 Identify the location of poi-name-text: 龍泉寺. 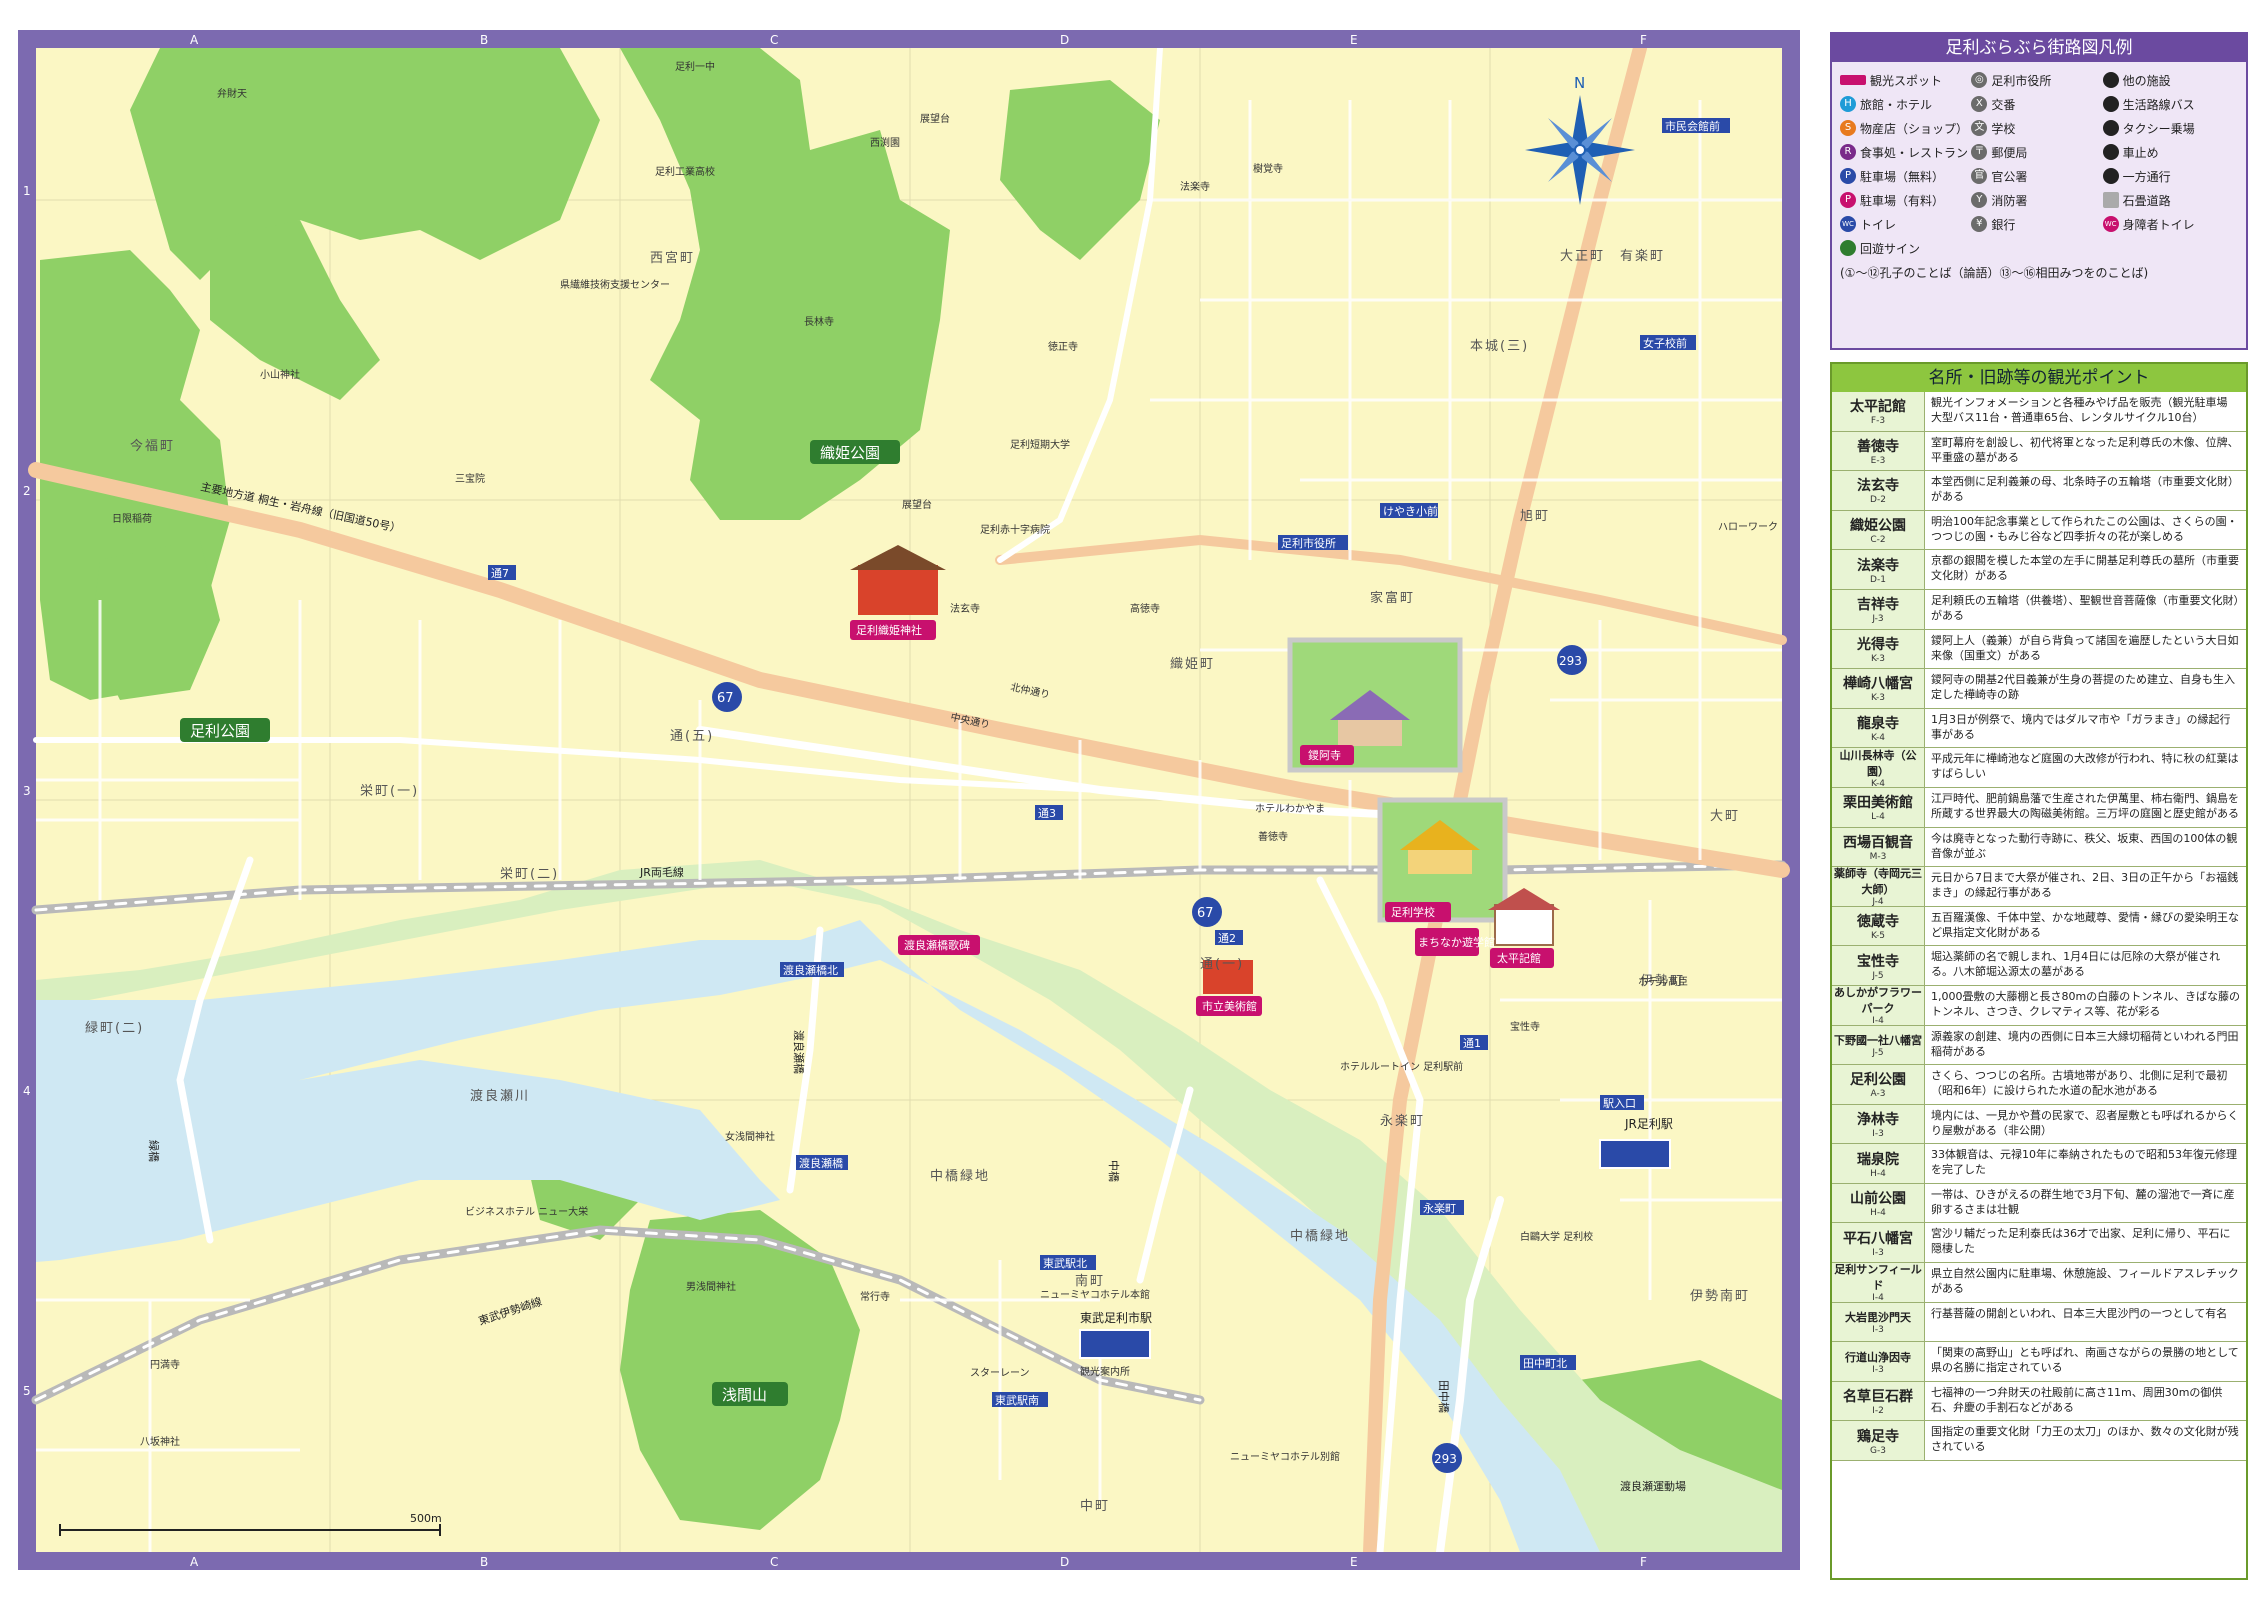
(1878, 724).